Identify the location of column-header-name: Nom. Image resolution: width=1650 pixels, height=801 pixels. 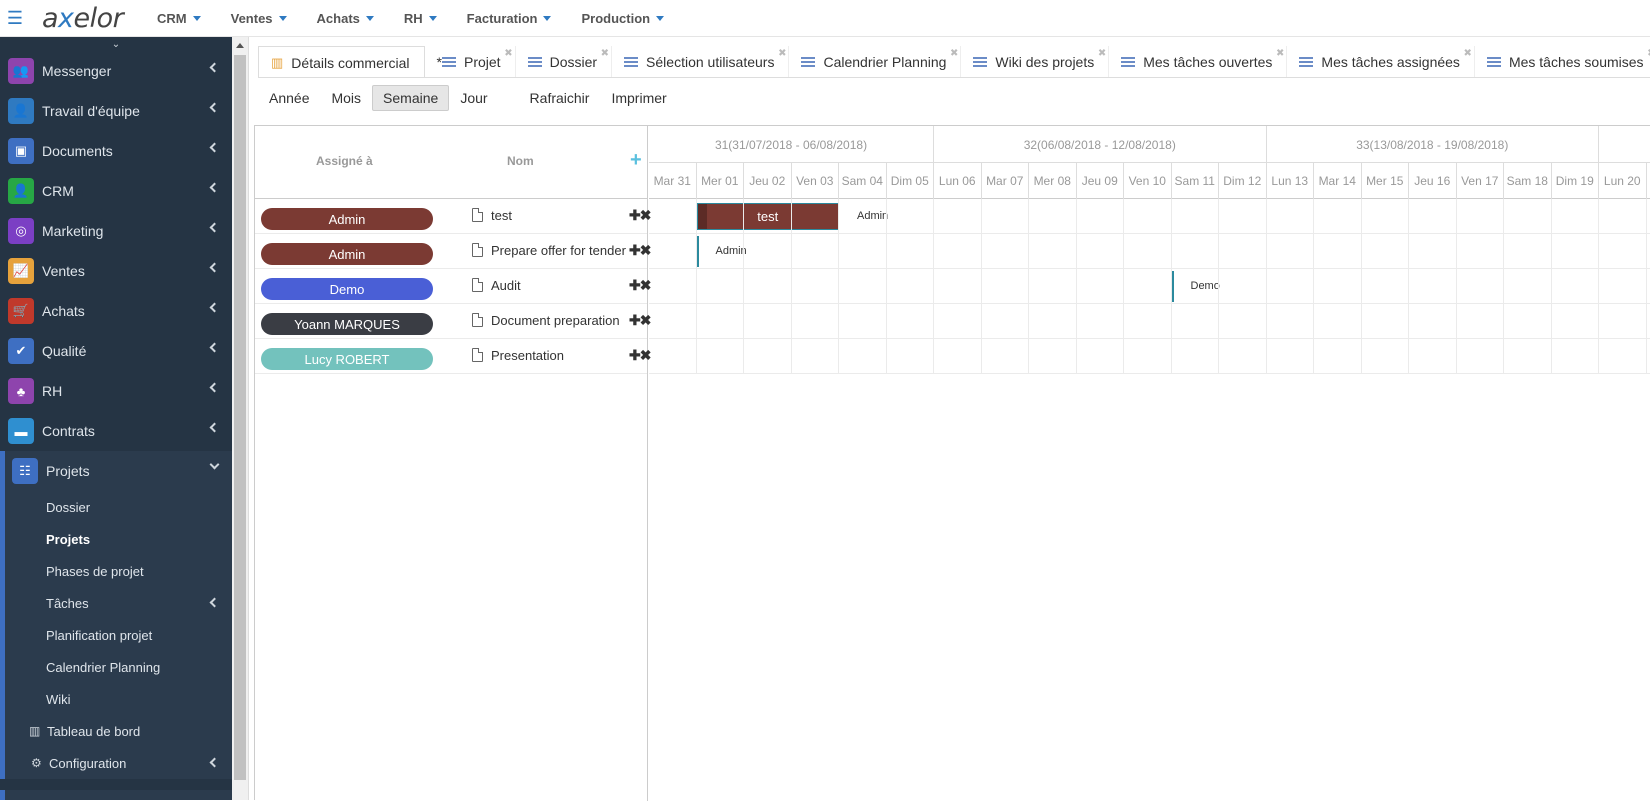
(520, 161).